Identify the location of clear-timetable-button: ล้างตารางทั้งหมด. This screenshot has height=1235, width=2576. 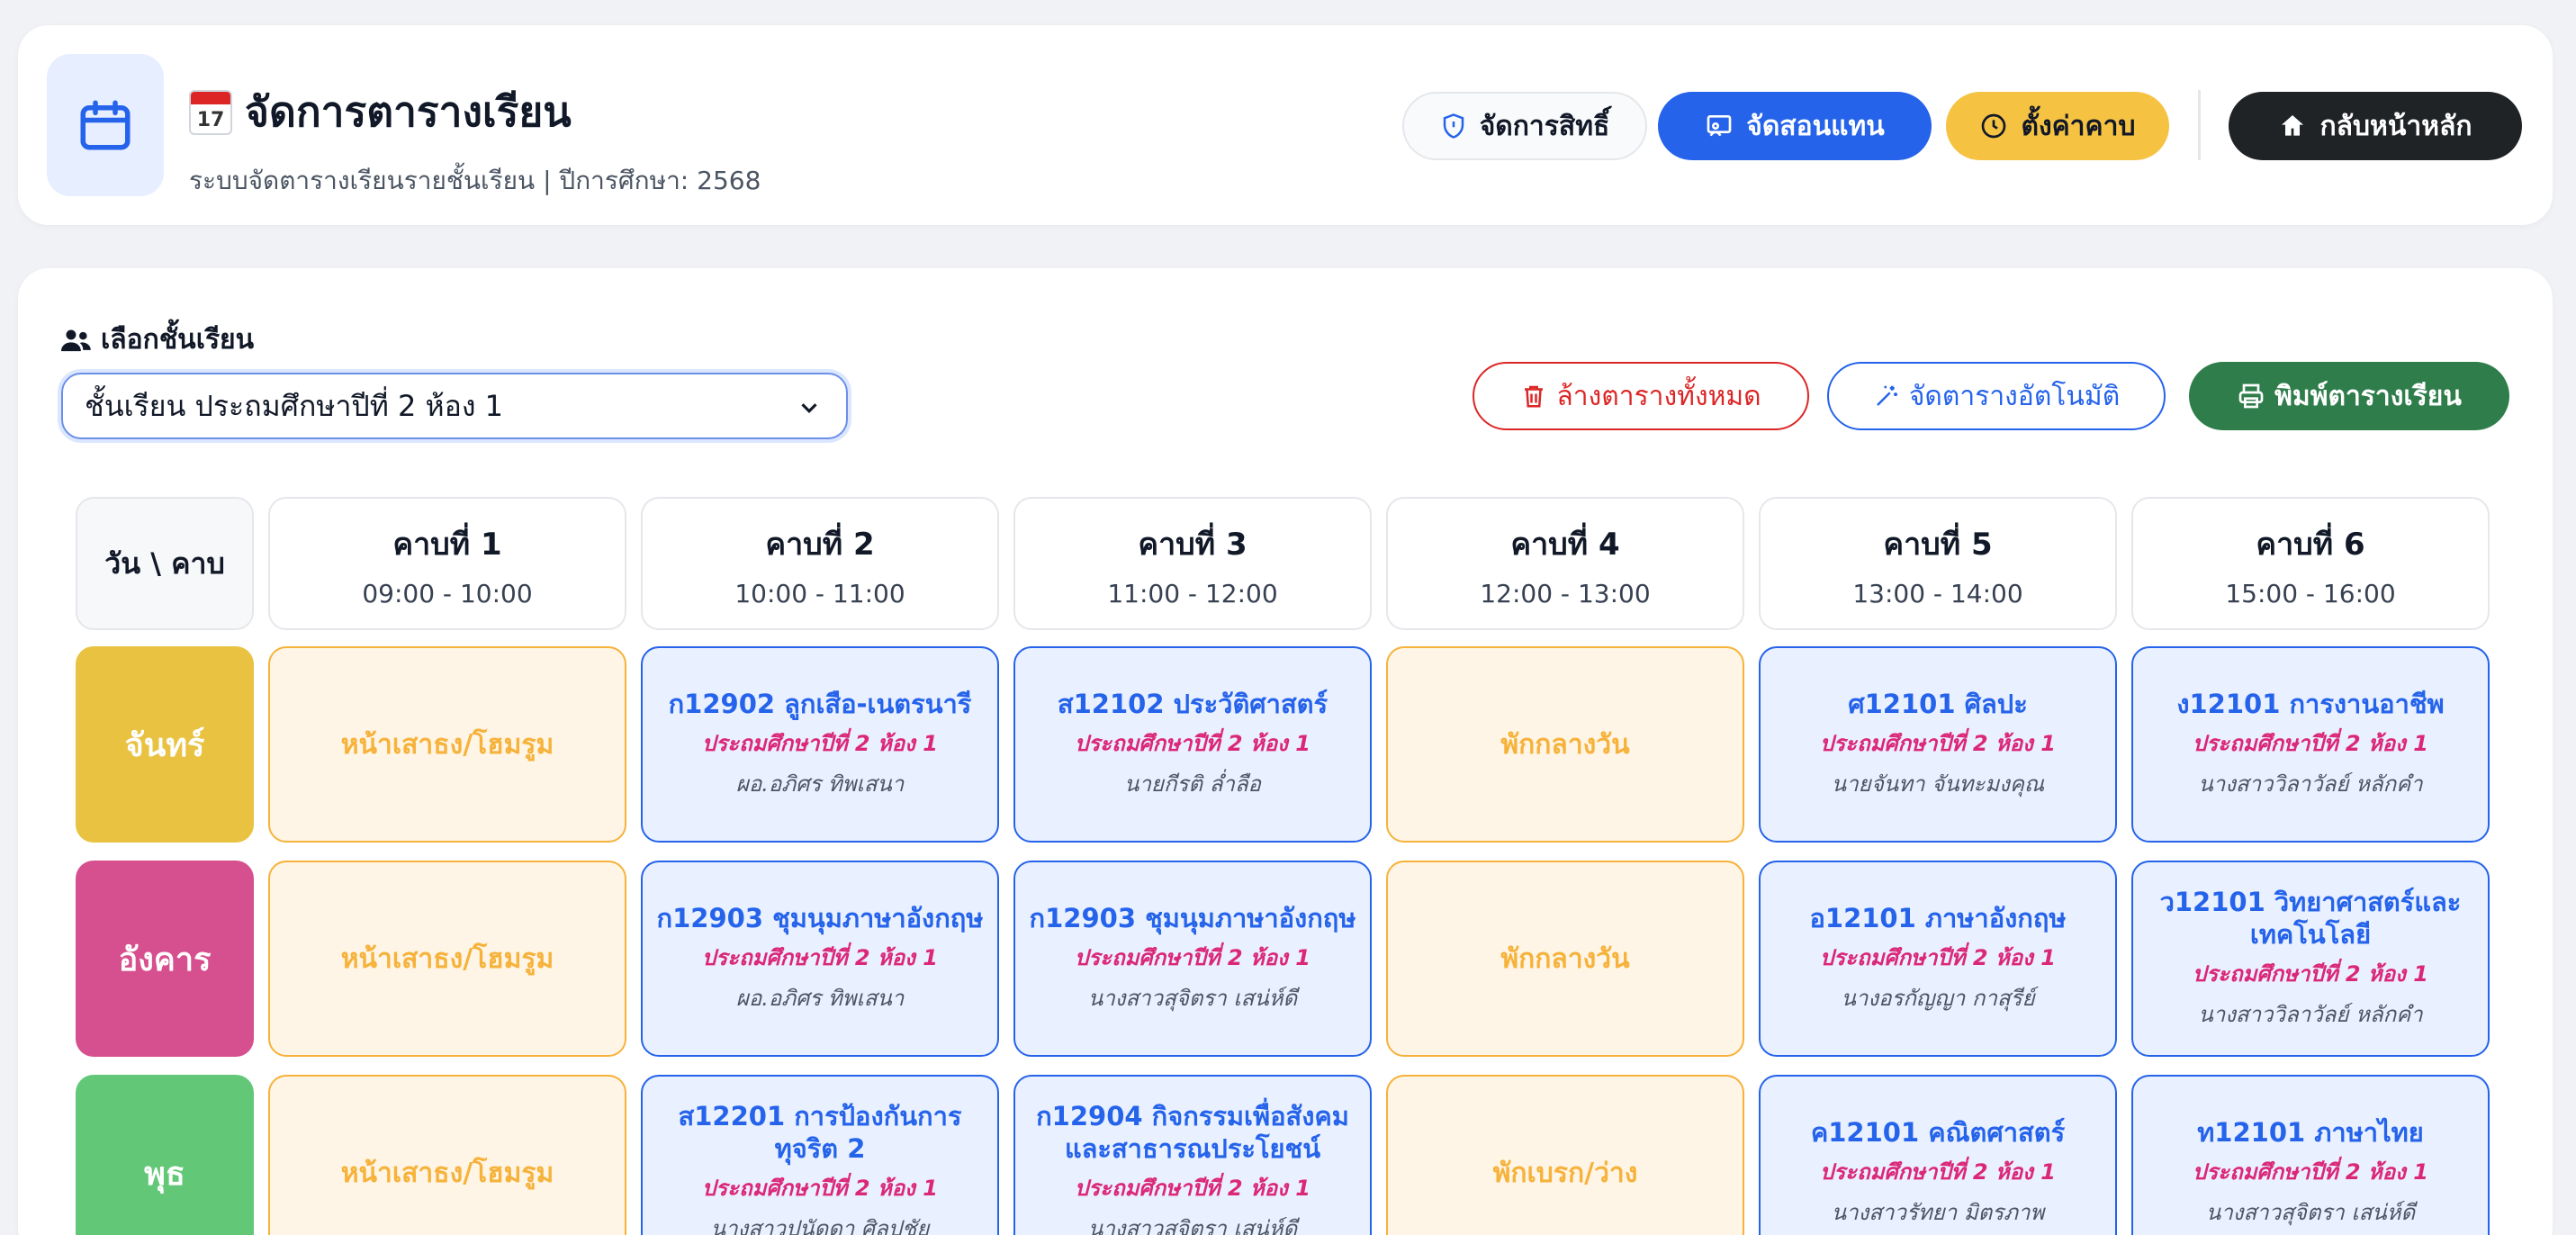
(1641, 396).